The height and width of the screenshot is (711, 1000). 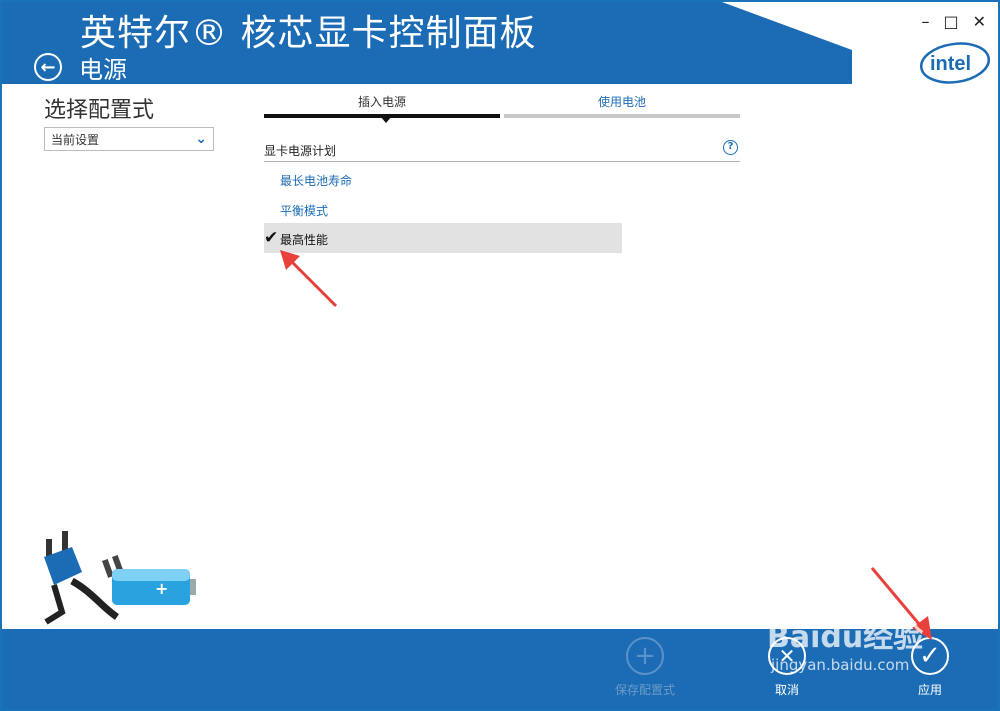 I want to click on save-profile-button: + 保存配置式, so click(x=645, y=667).